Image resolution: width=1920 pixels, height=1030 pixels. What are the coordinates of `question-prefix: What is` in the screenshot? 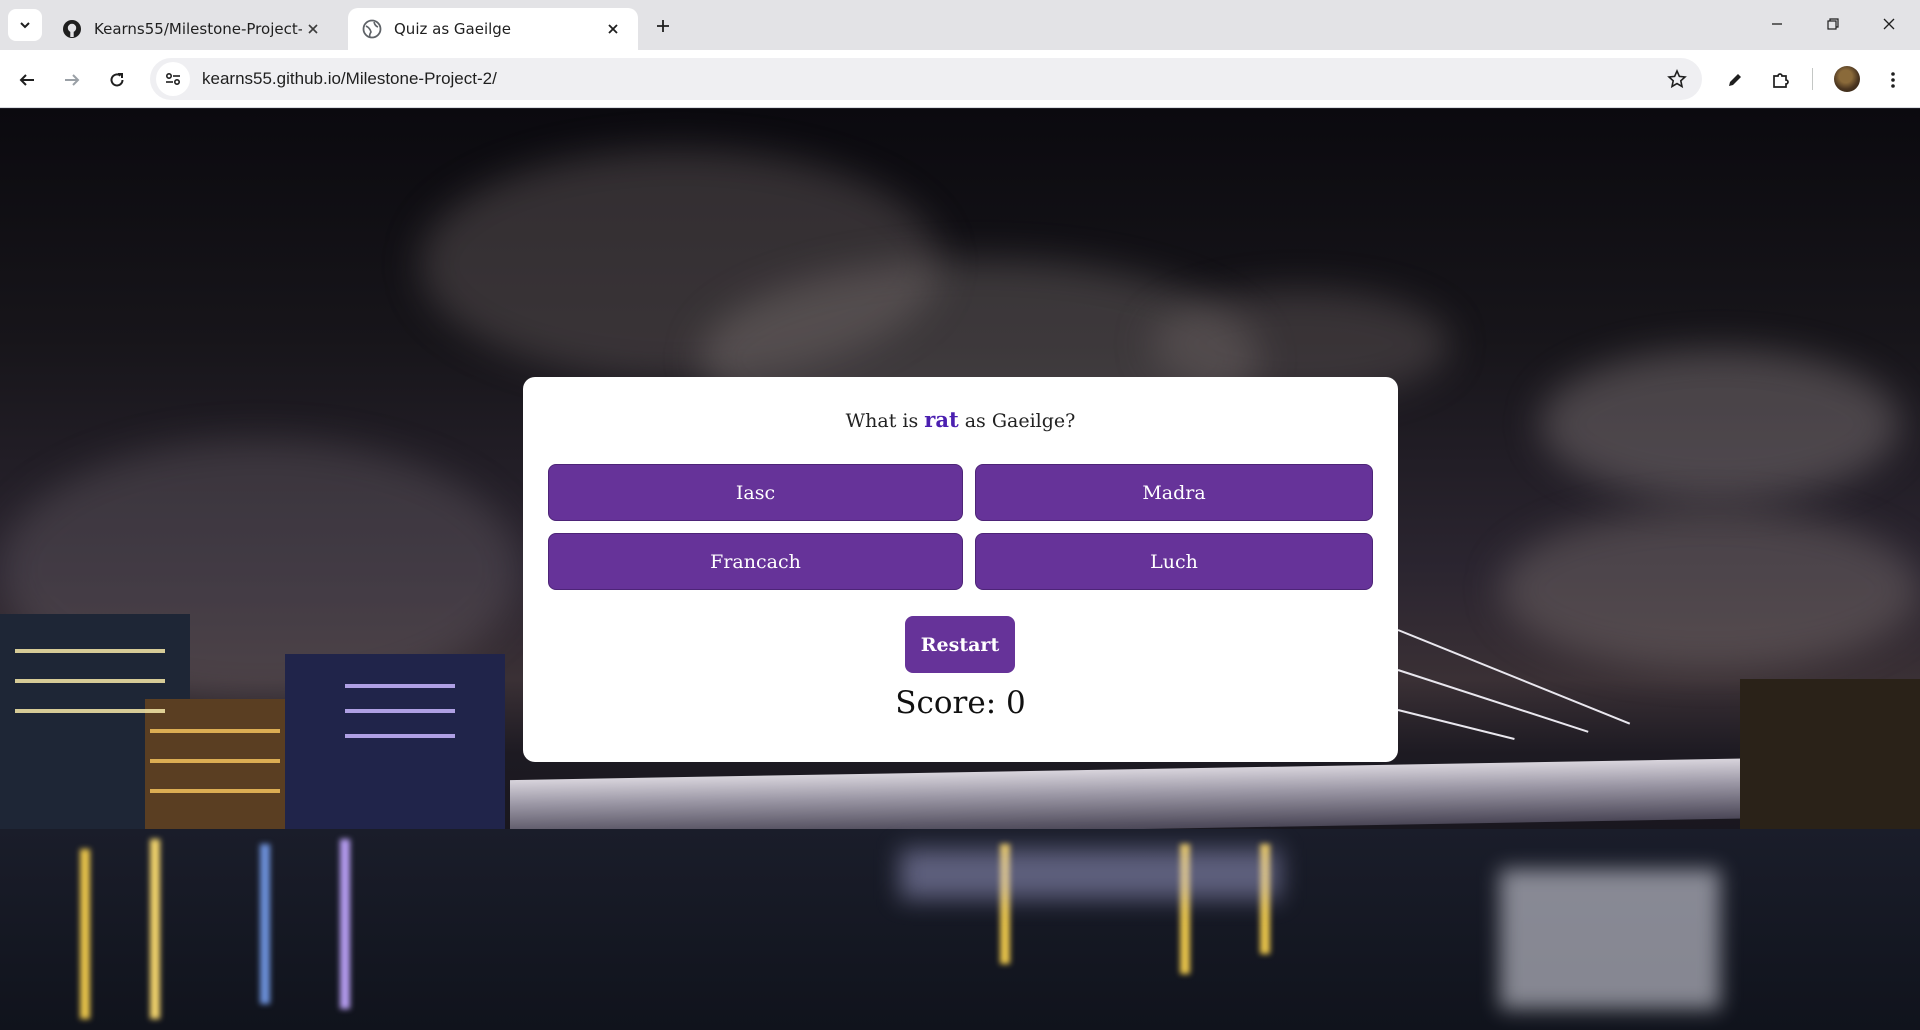 It's located at (882, 421).